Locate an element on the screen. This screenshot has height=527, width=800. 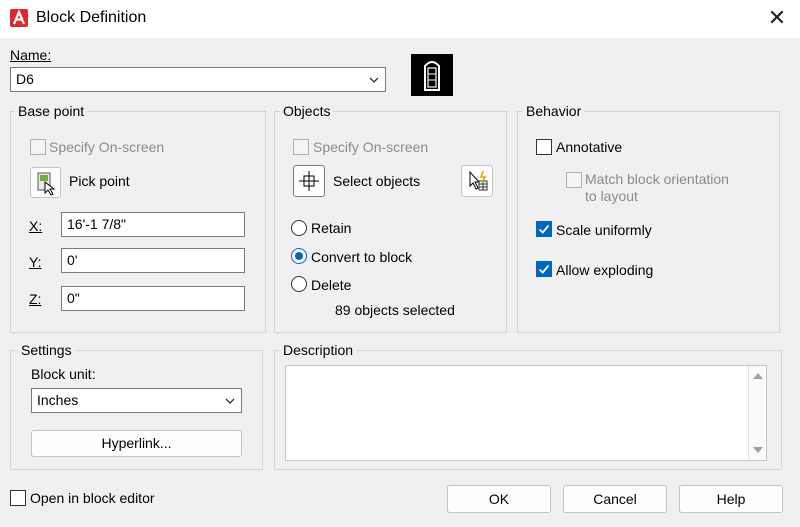
y-label: Y: is located at coordinates (35, 262).